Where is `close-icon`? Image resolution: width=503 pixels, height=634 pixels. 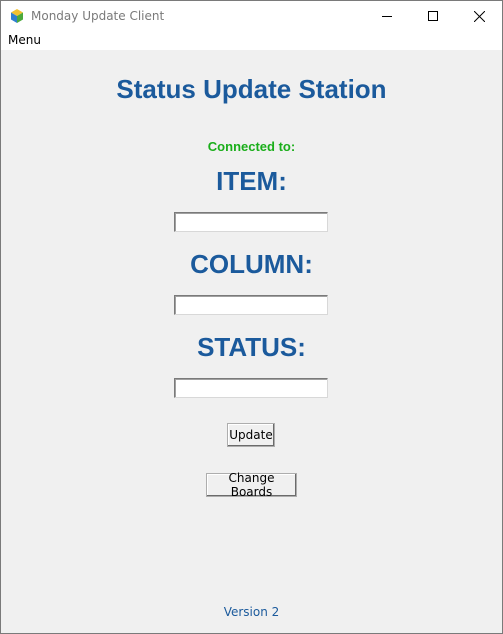 close-icon is located at coordinates (479, 16).